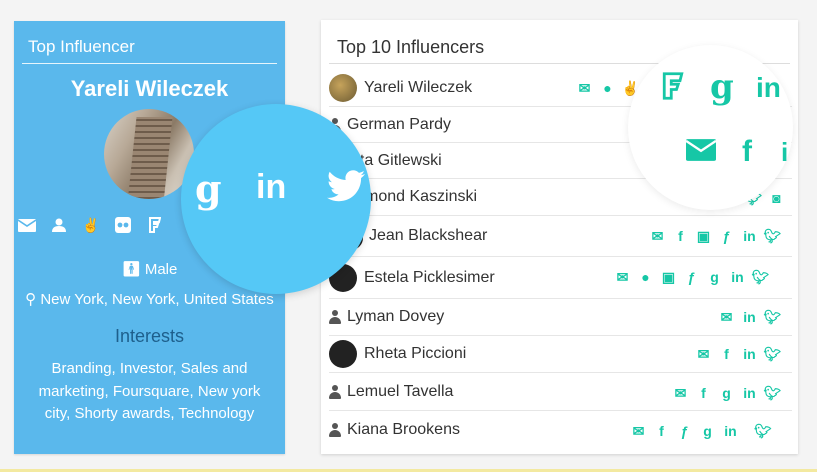 This screenshot has width=817, height=472. What do you see at coordinates (411, 47) in the screenshot?
I see `card-title: Top 10 Influencers` at bounding box center [411, 47].